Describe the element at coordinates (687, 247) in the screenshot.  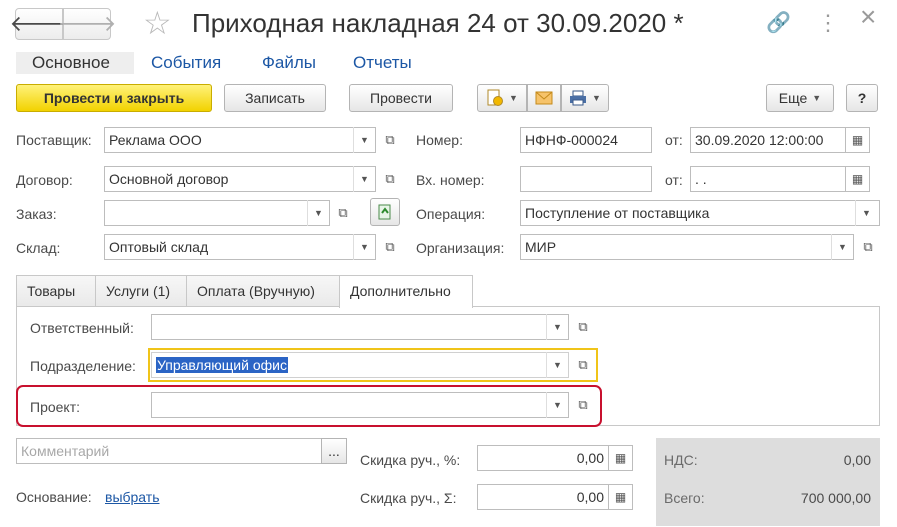
I see `organization-field: МИР` at that location.